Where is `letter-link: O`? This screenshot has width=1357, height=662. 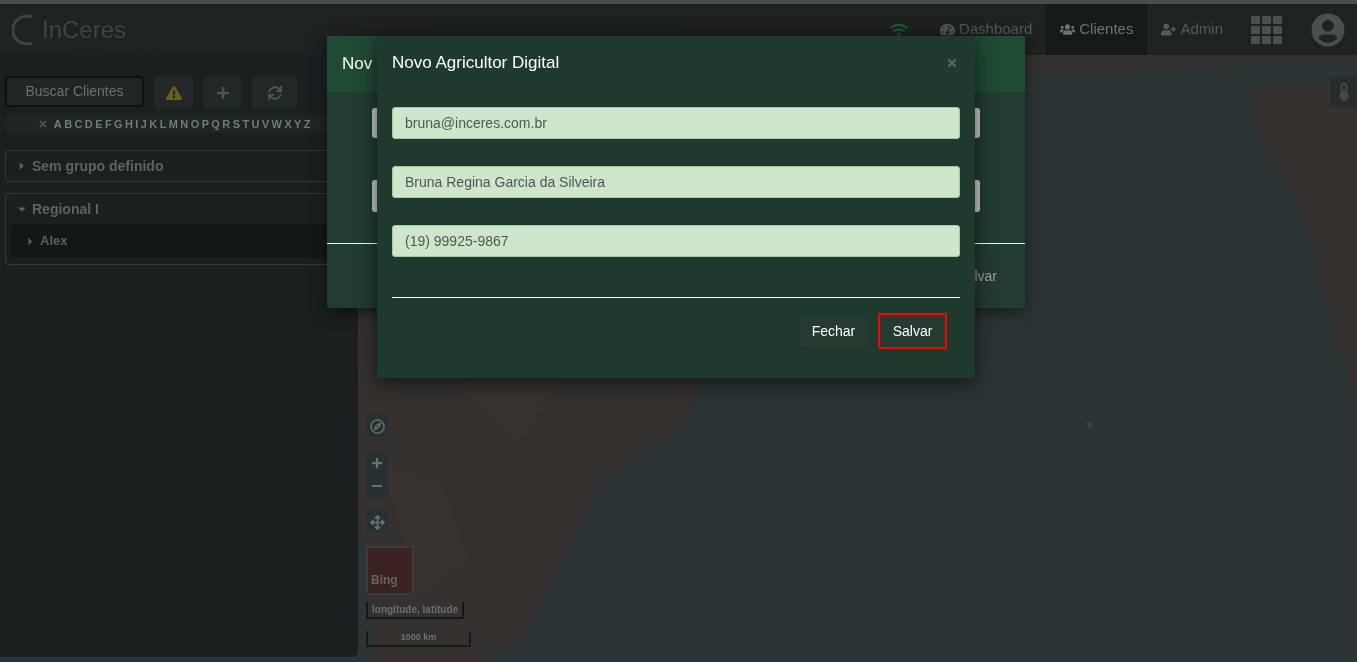
letter-link: O is located at coordinates (195, 124).